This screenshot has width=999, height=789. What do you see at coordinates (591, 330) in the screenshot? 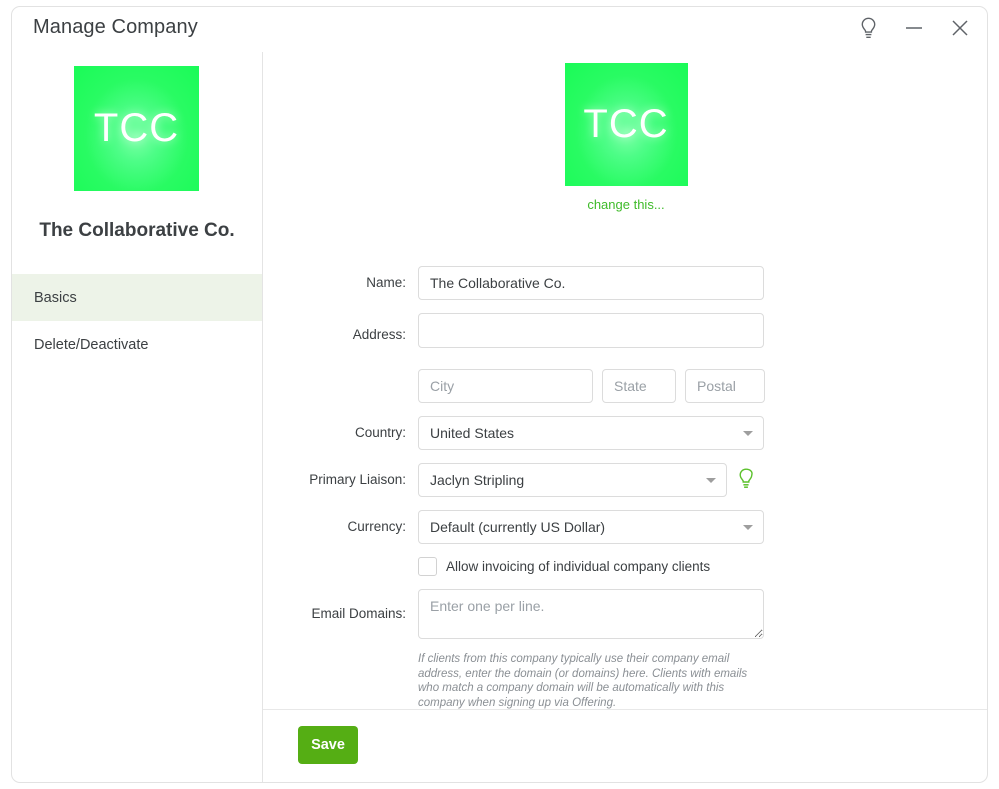
I see `address-input` at bounding box center [591, 330].